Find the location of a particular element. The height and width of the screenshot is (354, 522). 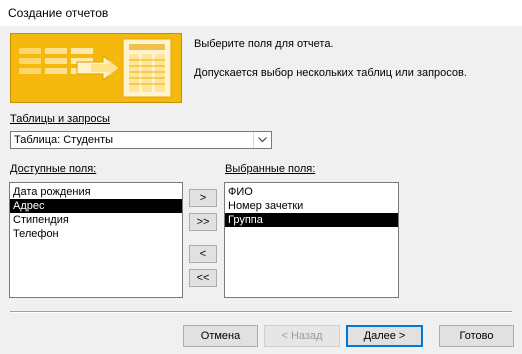

chevron-down-icon is located at coordinates (262, 140).